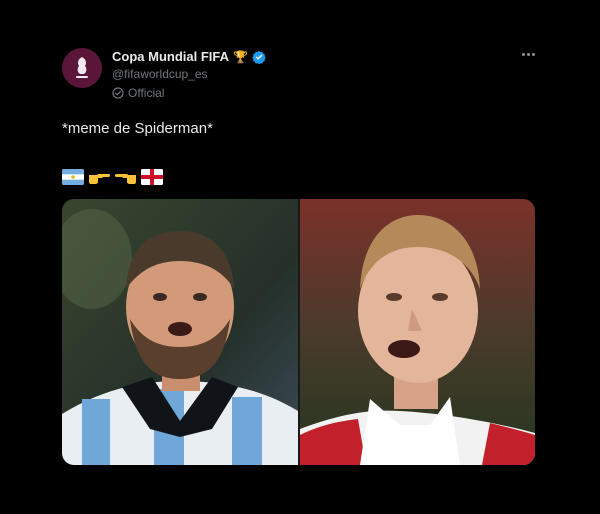 Image resolution: width=600 pixels, height=514 pixels. Describe the element at coordinates (125, 179) in the screenshot. I see `pointing-left-hand-icon` at that location.